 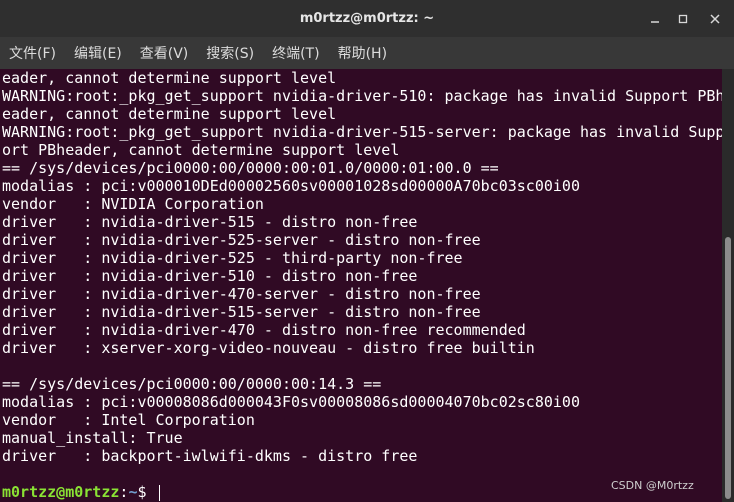 What do you see at coordinates (728, 368) in the screenshot?
I see `scrollbar-thumb` at bounding box center [728, 368].